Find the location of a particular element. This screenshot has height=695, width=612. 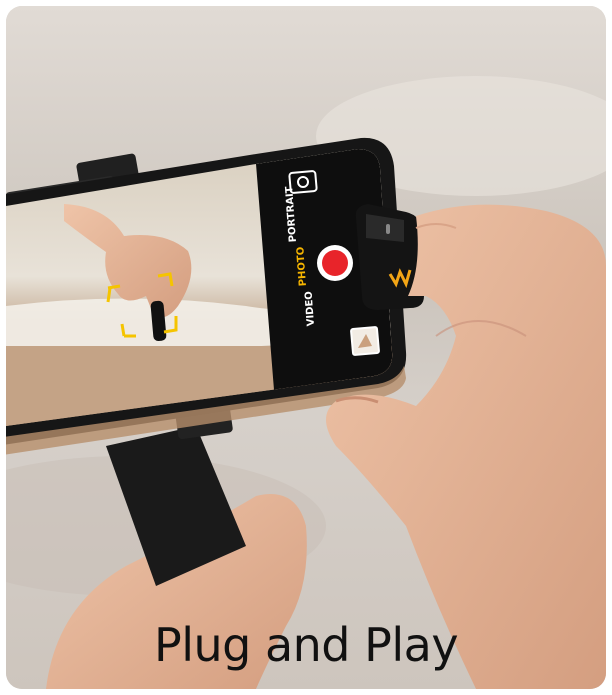

shutter-button is located at coordinates (335, 263).